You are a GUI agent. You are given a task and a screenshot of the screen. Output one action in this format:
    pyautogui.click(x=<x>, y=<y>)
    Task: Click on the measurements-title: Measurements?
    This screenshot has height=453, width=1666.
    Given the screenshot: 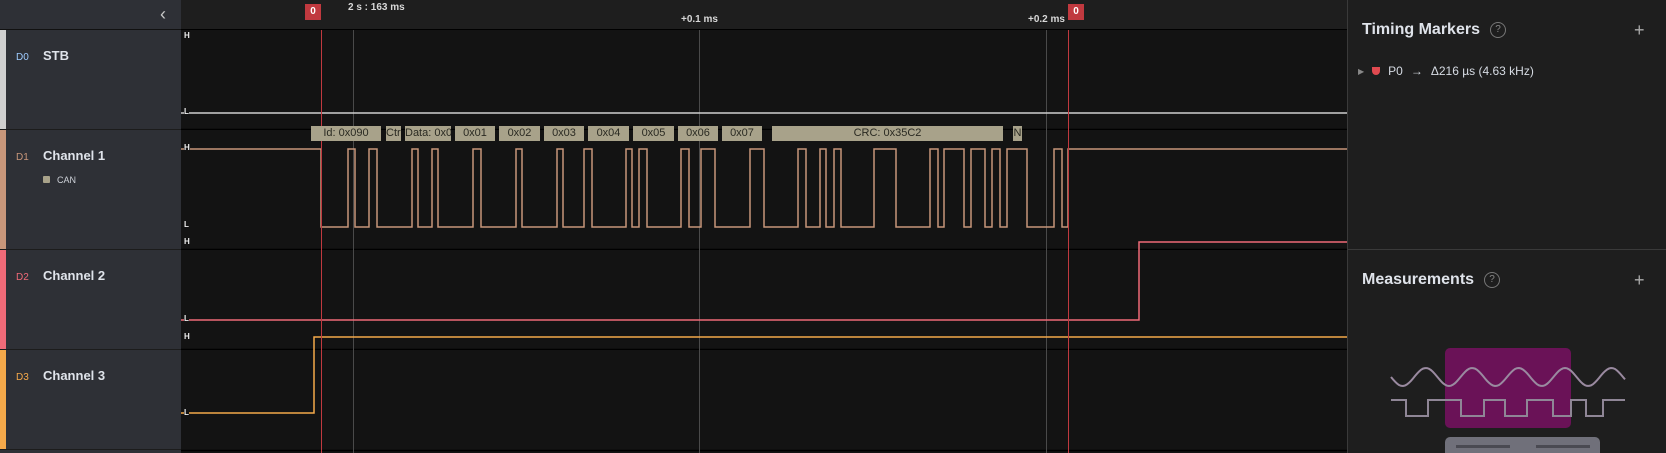 What is the action you would take?
    pyautogui.click(x=1431, y=280)
    